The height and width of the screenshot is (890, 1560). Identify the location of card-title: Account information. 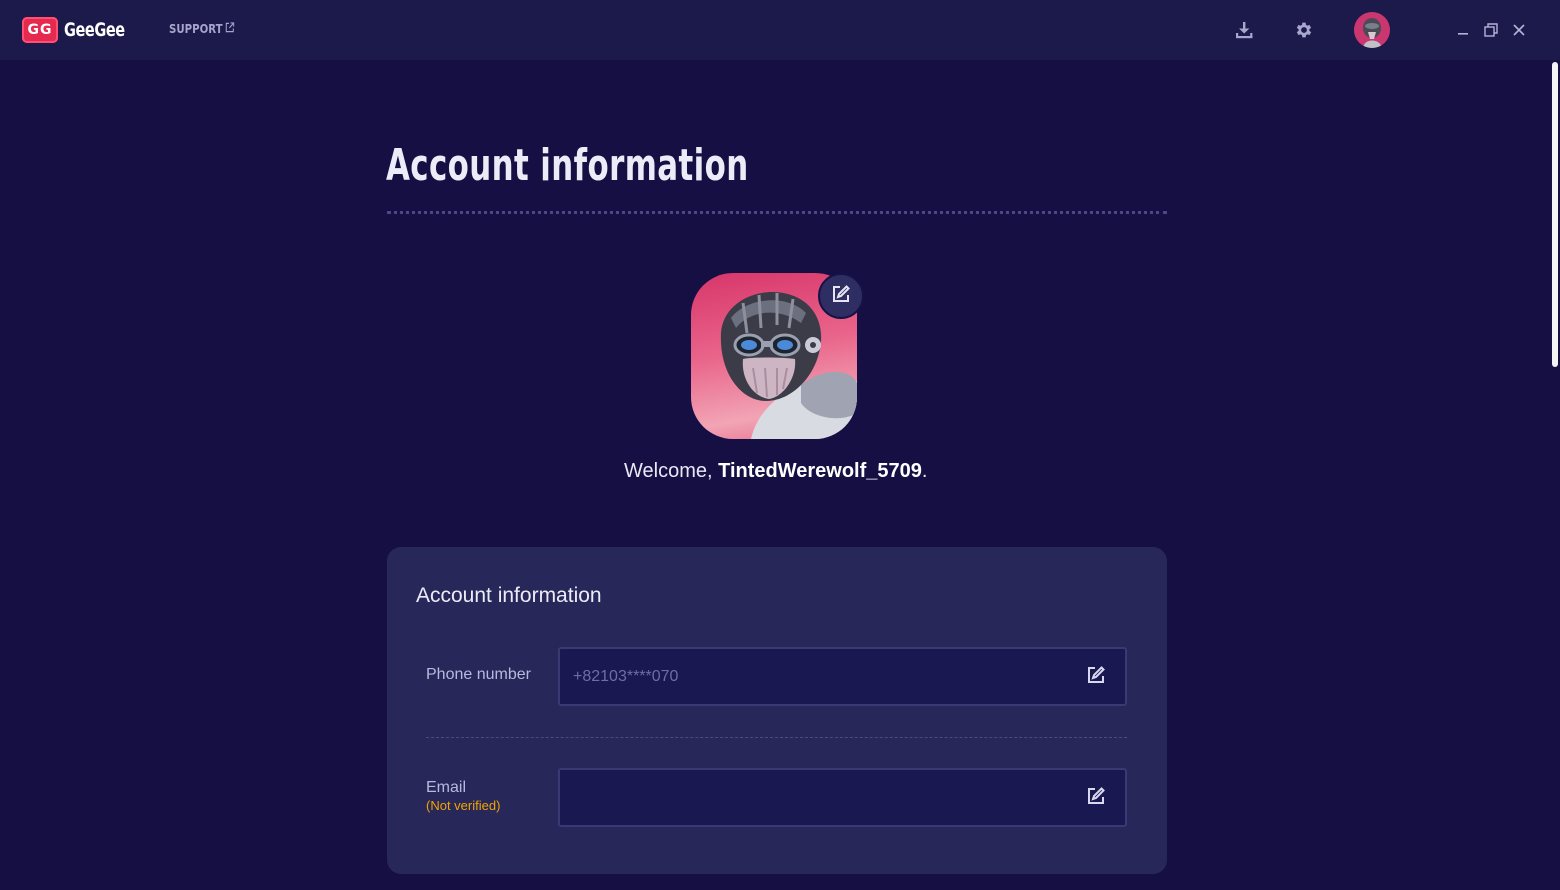
(509, 595).